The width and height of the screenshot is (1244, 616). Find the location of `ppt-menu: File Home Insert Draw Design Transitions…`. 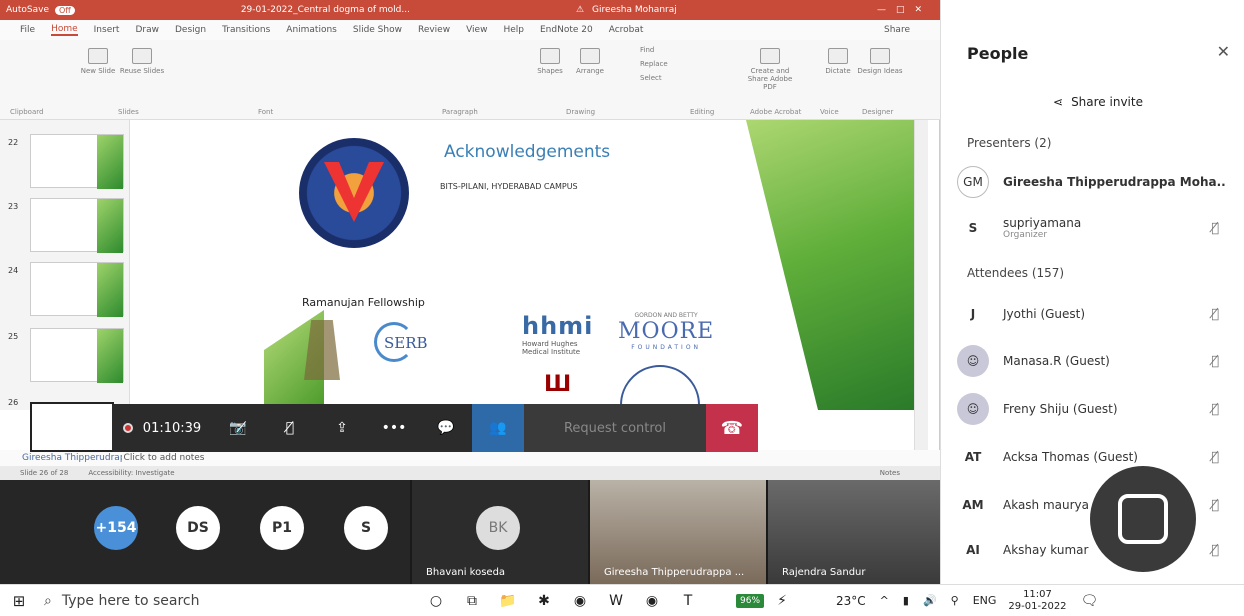

ppt-menu: File Home Insert Draw Design Transitions… is located at coordinates (470, 30).